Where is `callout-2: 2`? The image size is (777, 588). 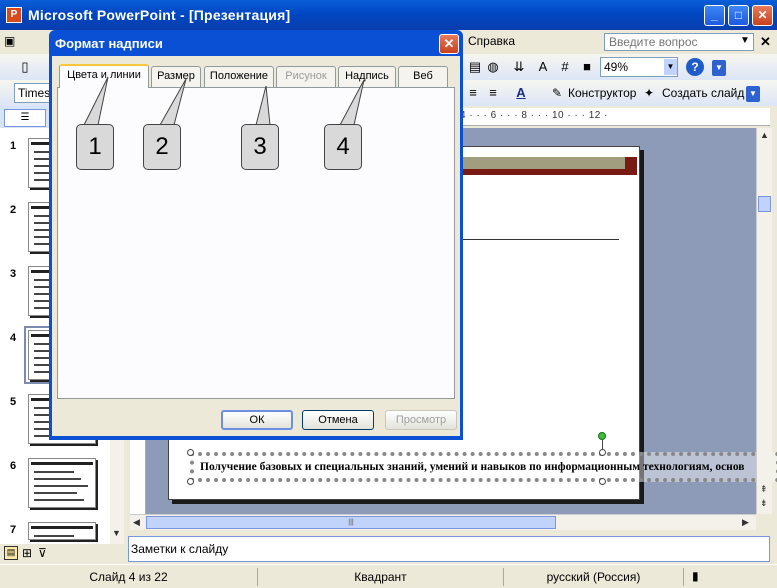 callout-2: 2 is located at coordinates (162, 147).